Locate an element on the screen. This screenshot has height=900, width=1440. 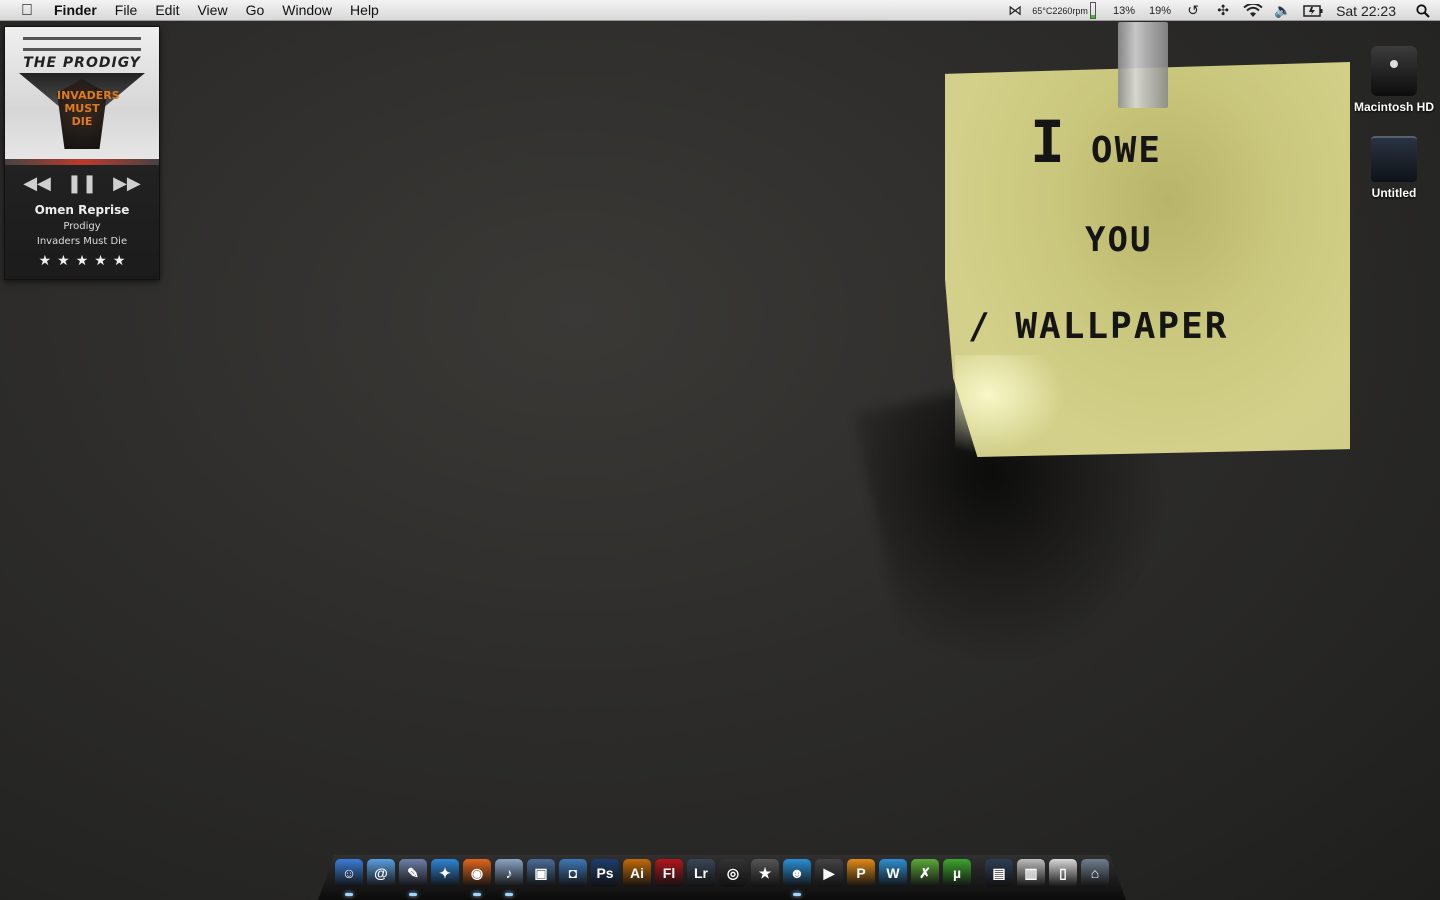
imovie-icon: ★ is located at coordinates (765, 872).